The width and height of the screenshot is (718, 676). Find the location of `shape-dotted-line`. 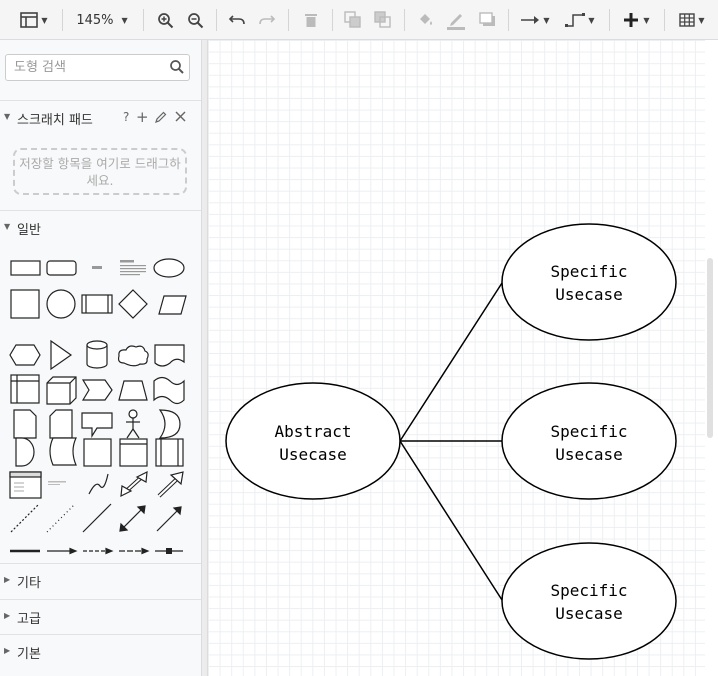

shape-dotted-line is located at coordinates (61, 518).